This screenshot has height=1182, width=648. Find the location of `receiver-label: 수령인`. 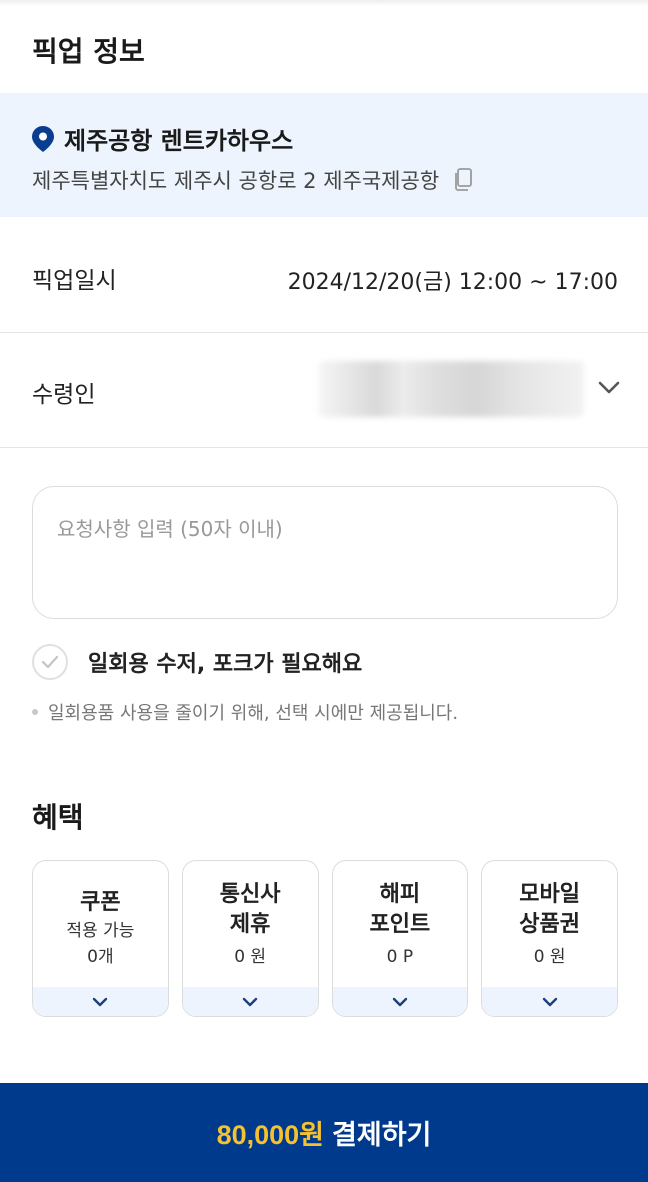

receiver-label: 수령인 is located at coordinates (64, 395).